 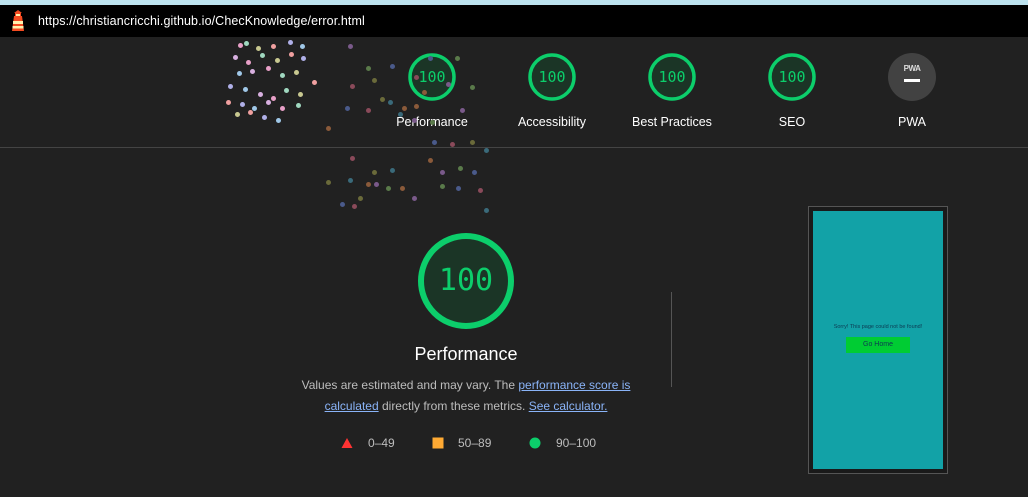 I want to click on legend-fail: 0–49, so click(x=368, y=443).